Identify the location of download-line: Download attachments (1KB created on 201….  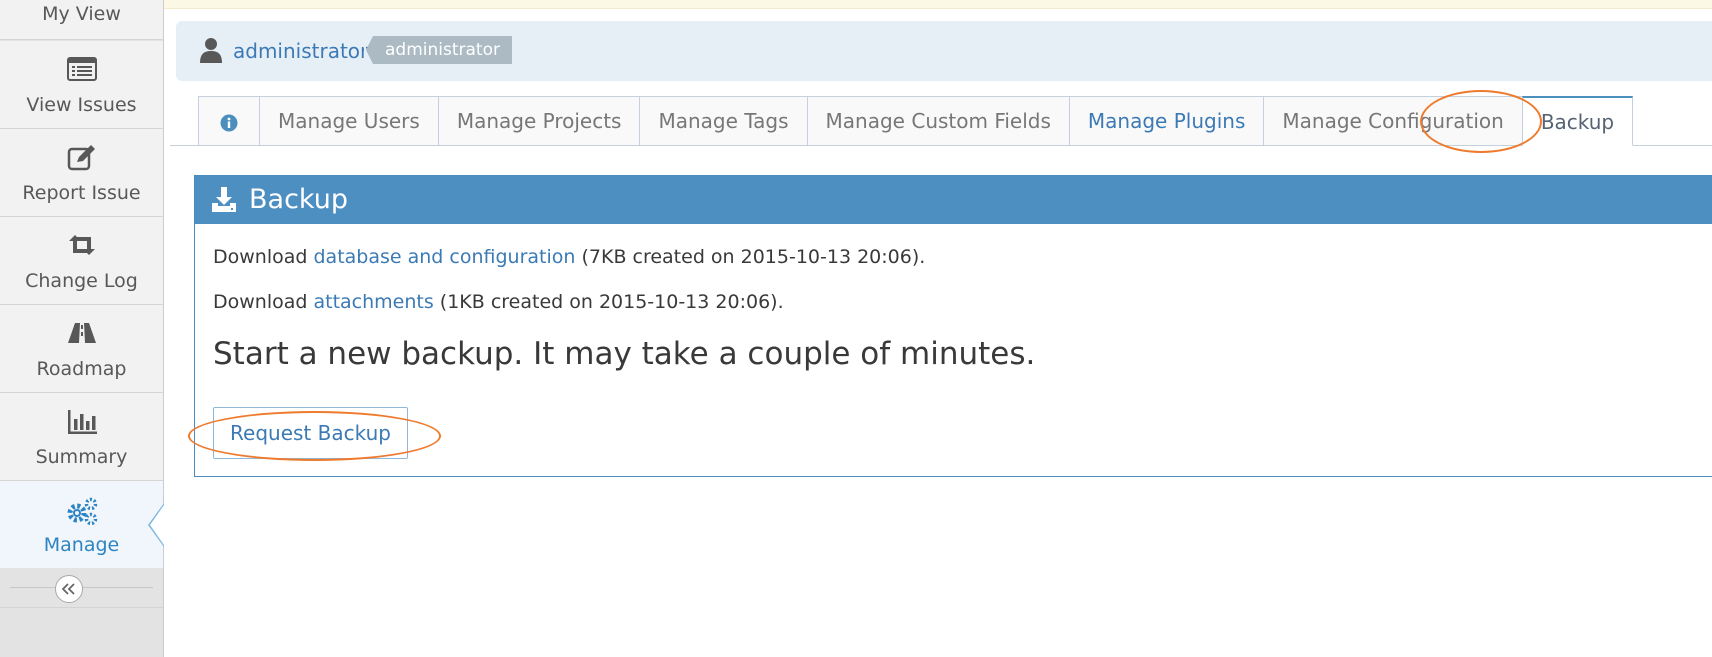
(498, 302).